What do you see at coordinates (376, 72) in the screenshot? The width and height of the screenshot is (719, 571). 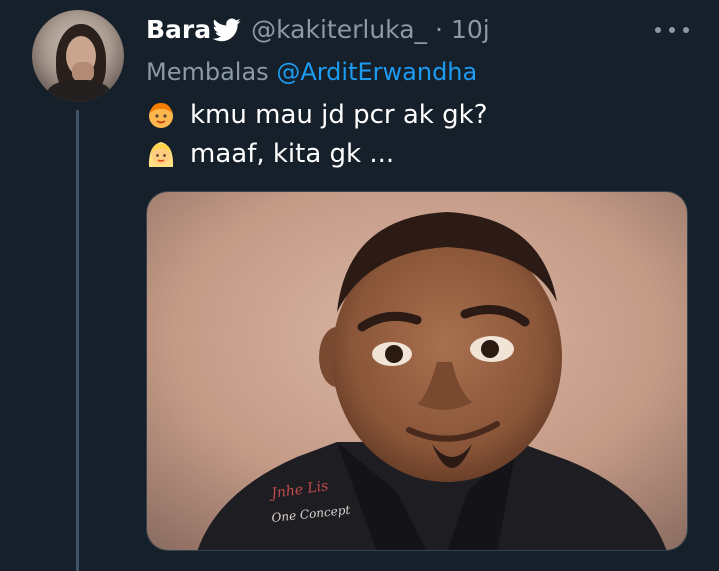 I see `reply-mention-link: @ArditErwandha` at bounding box center [376, 72].